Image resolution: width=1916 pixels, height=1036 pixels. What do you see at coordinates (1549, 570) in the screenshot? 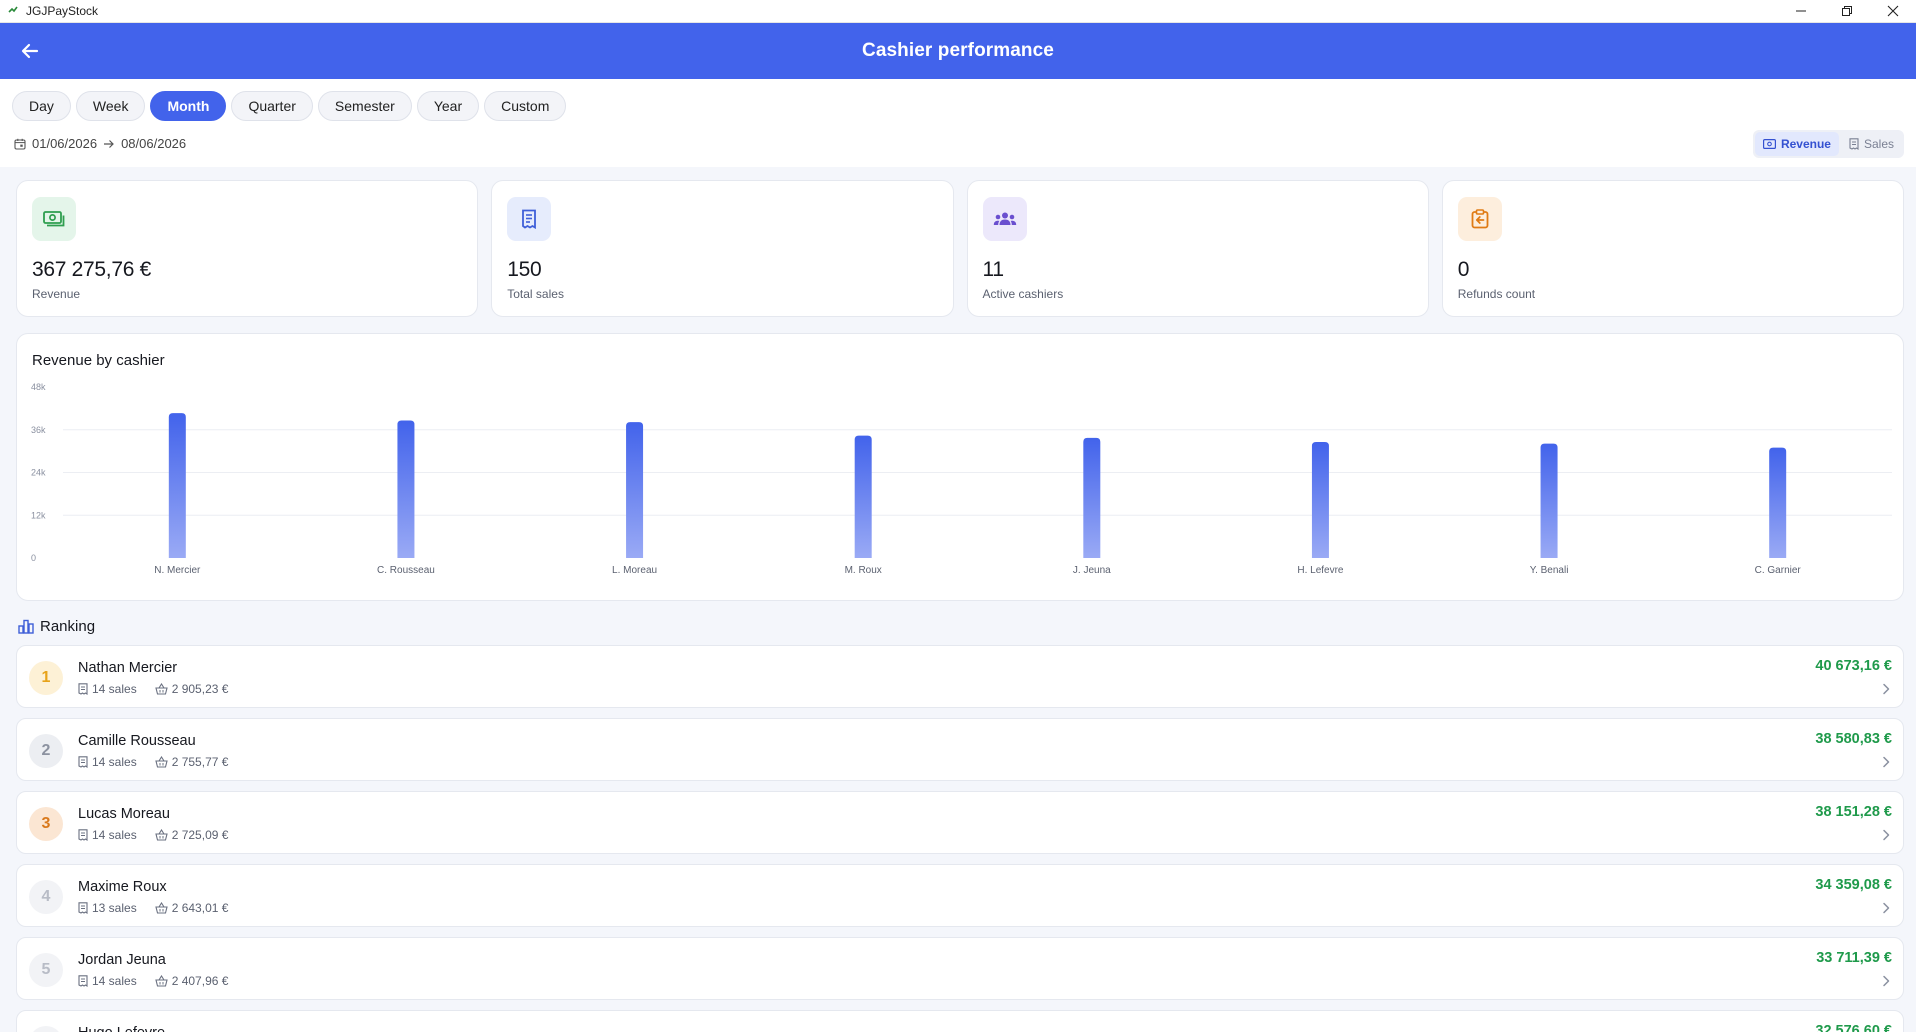
I see `x-tick-label: Y. Benali` at bounding box center [1549, 570].